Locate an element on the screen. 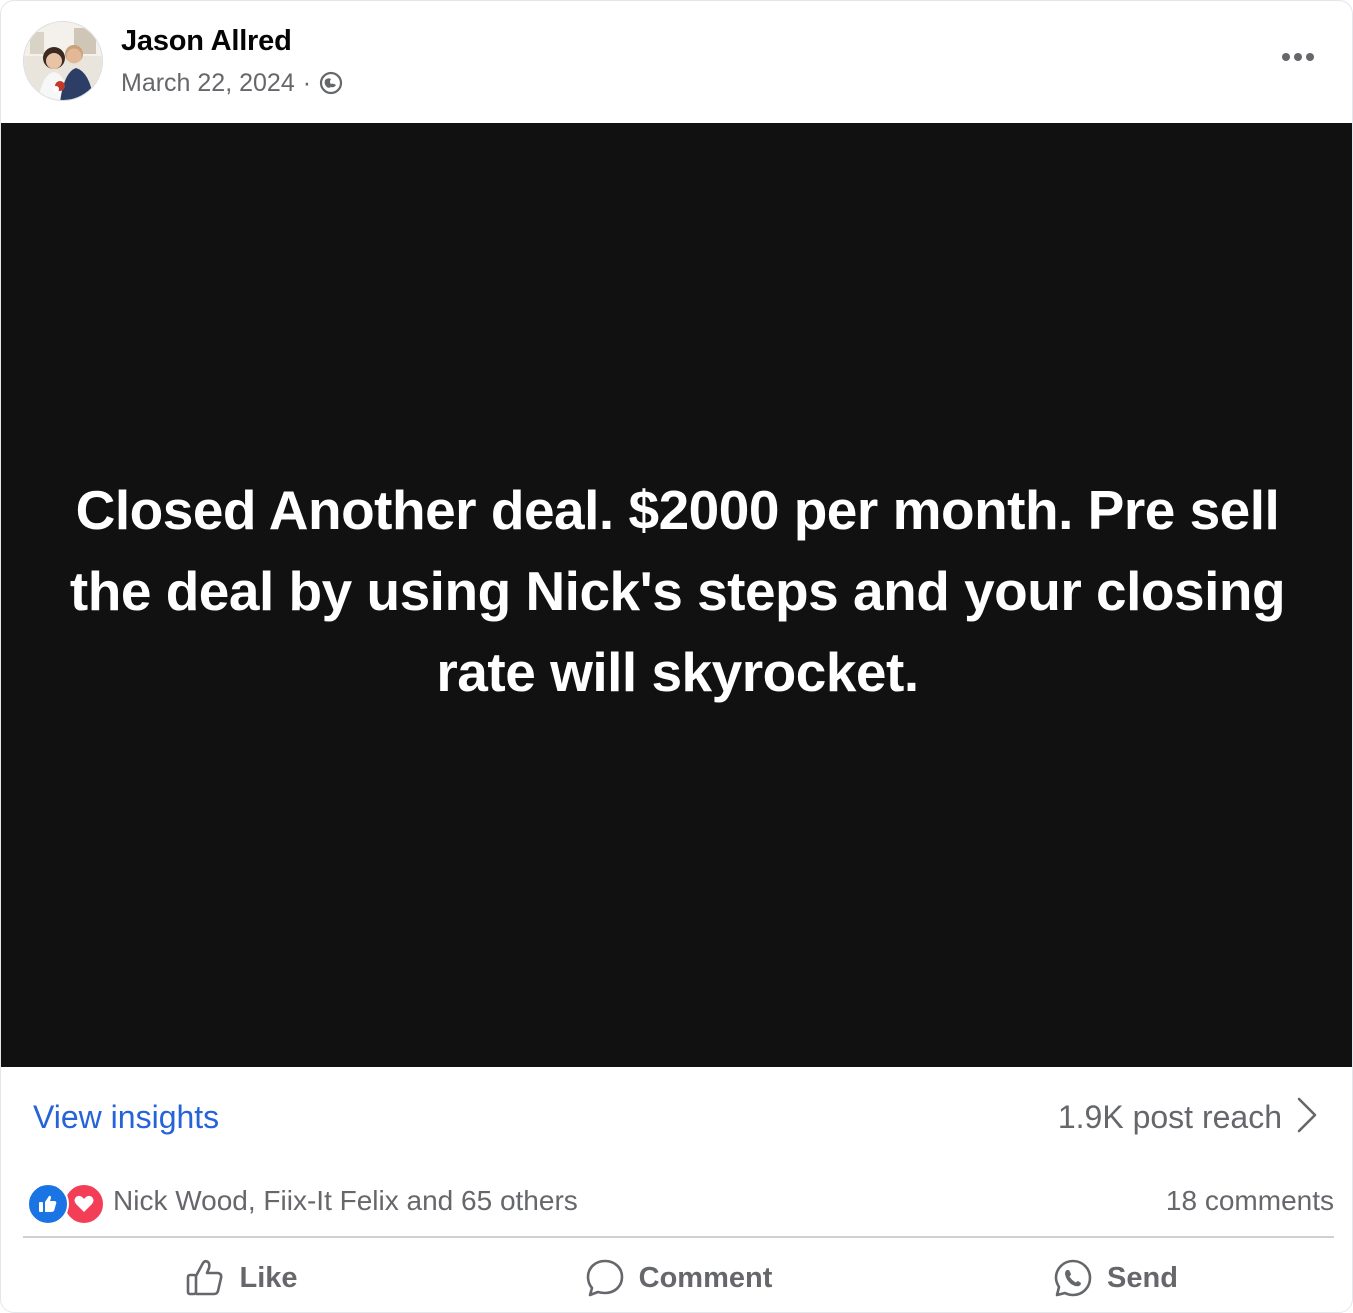 The image size is (1353, 1313). thumbs-up-icon is located at coordinates (205, 1278).